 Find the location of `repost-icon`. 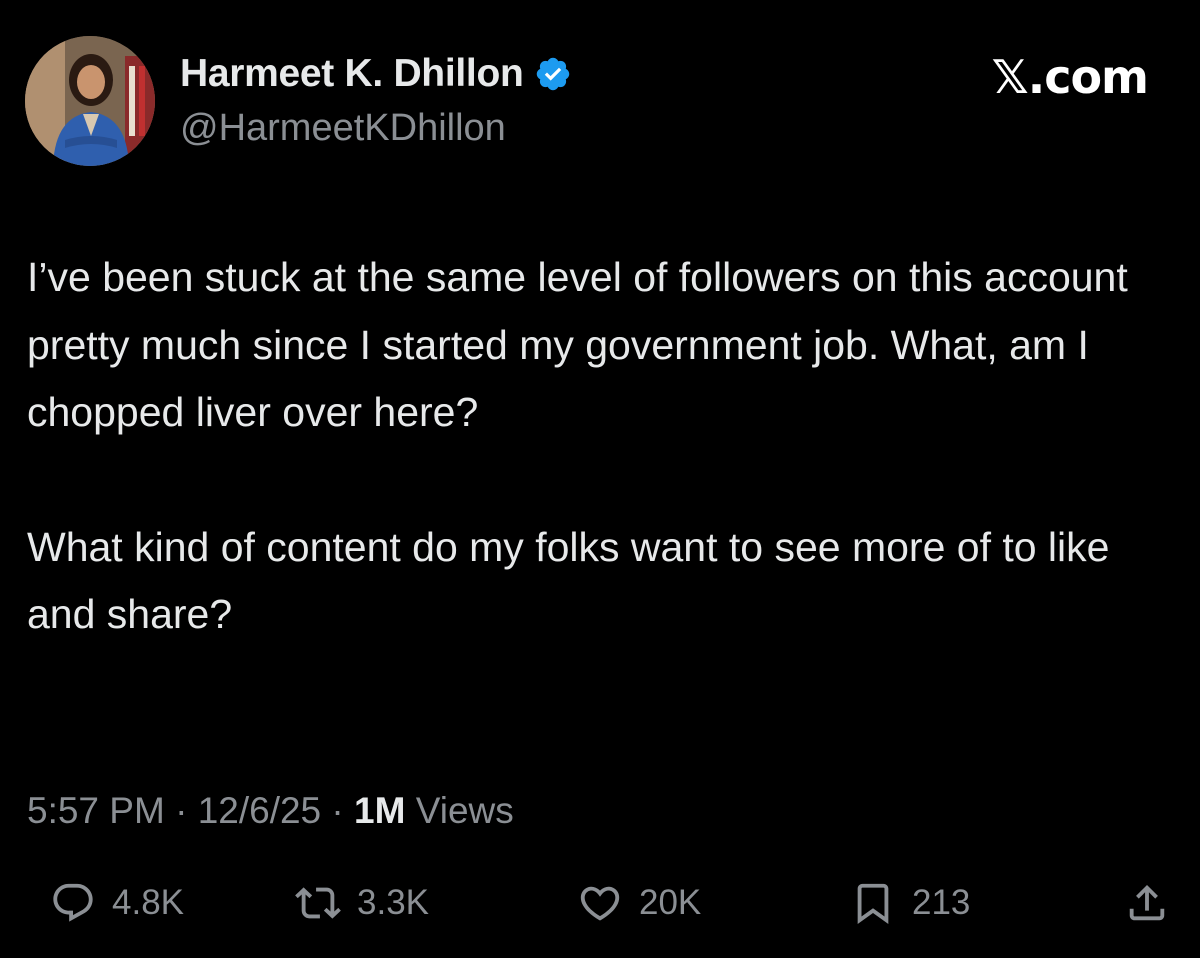

repost-icon is located at coordinates (318, 903).